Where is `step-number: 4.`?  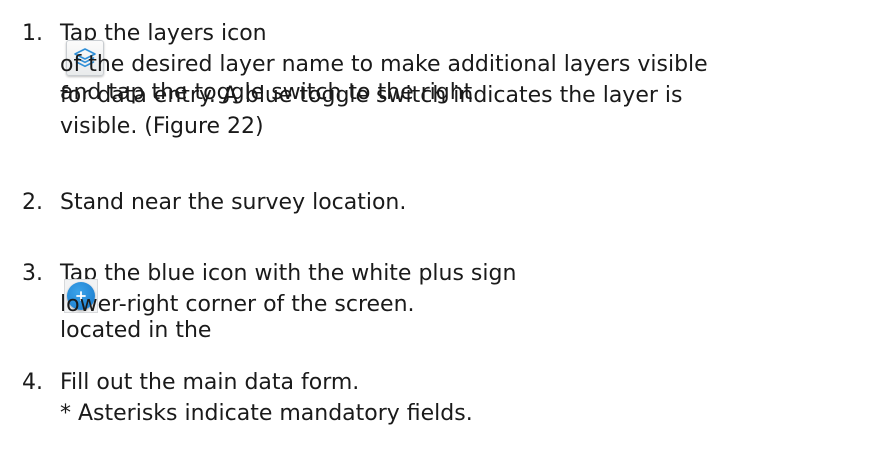 step-number: 4. is located at coordinates (32, 382).